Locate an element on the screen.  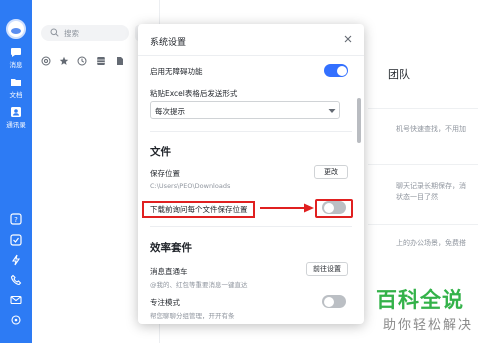
at-icon is located at coordinates (46, 61).